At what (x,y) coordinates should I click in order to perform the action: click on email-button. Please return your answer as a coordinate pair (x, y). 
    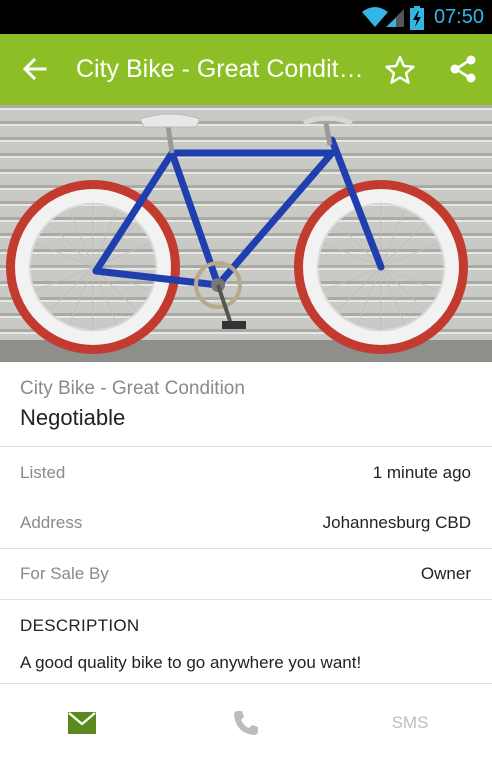
    Looking at the image, I should click on (82, 722).